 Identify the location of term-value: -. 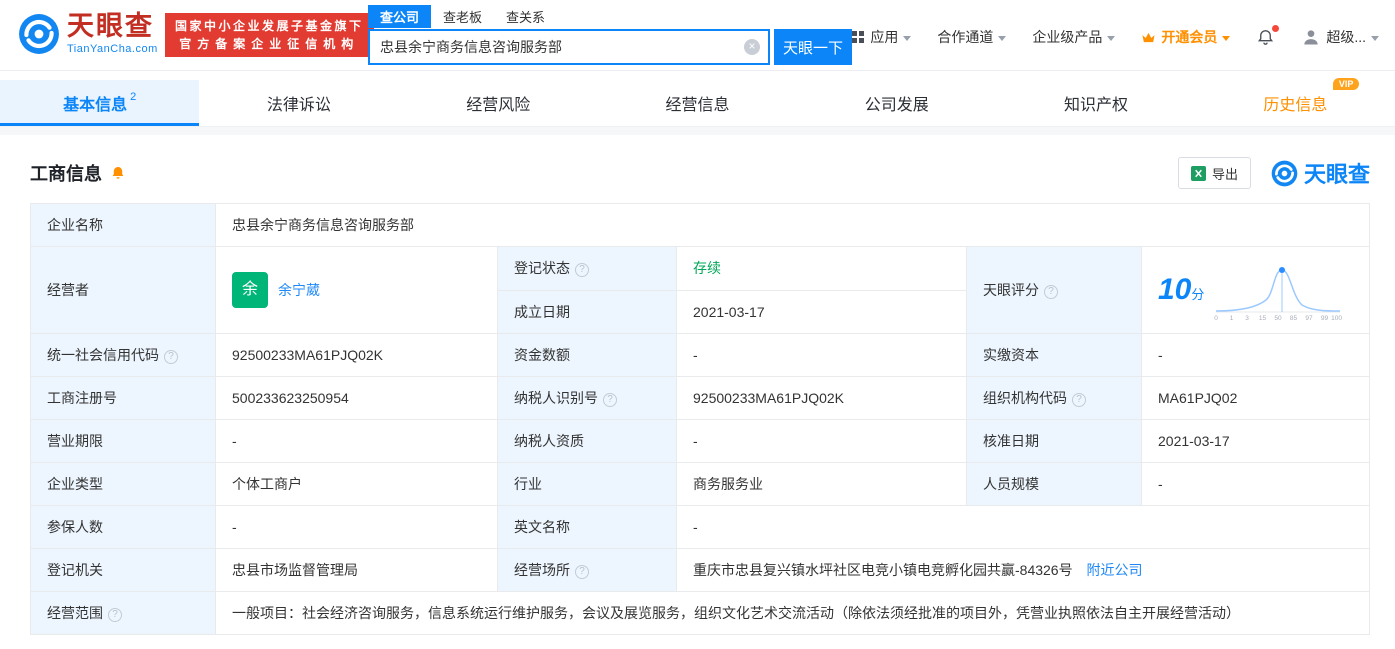
(356, 441).